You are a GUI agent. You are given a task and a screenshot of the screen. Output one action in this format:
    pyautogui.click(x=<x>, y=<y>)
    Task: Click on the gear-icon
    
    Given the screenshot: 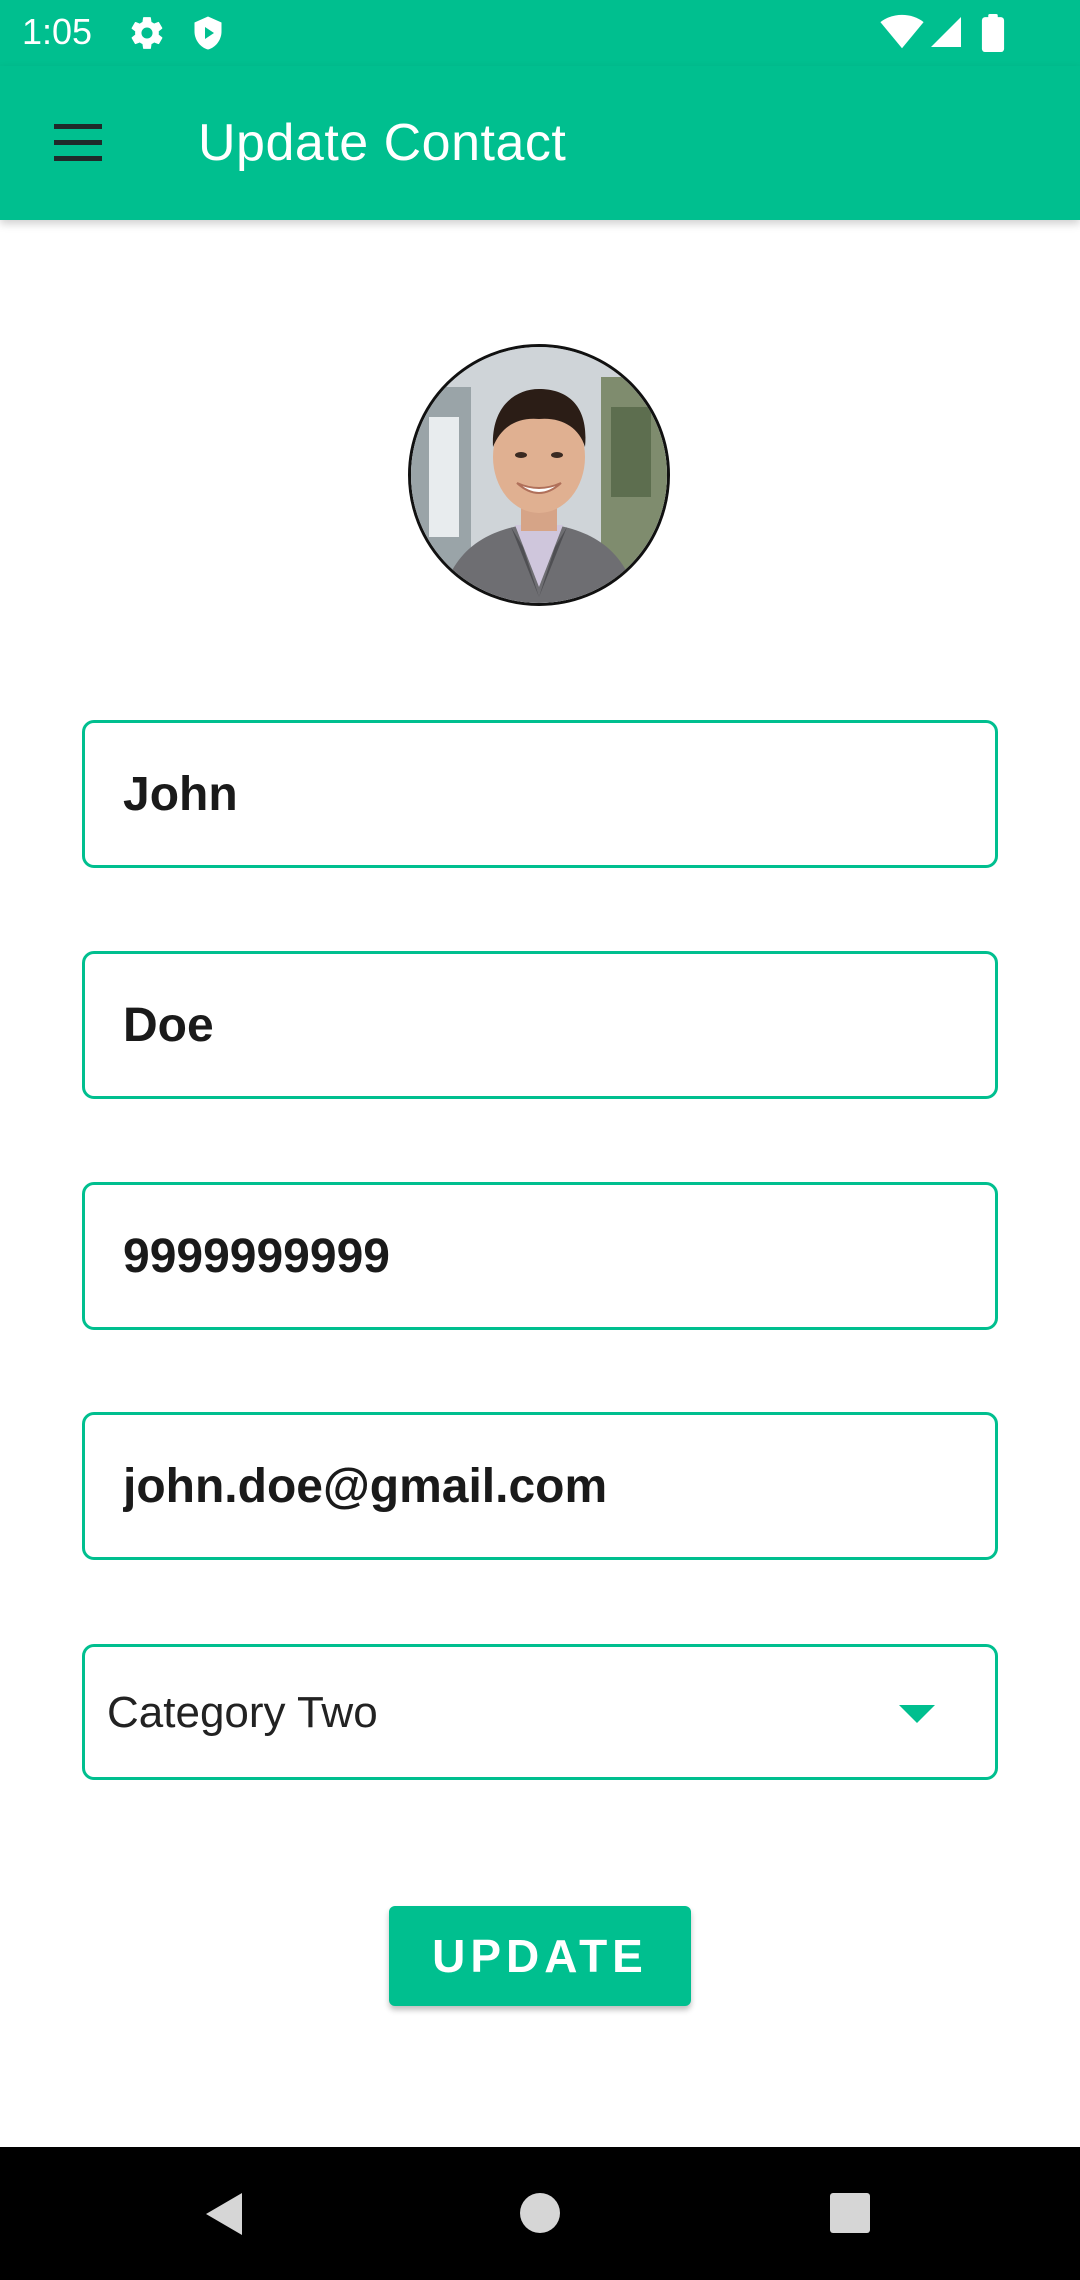 What is the action you would take?
    pyautogui.click(x=147, y=33)
    